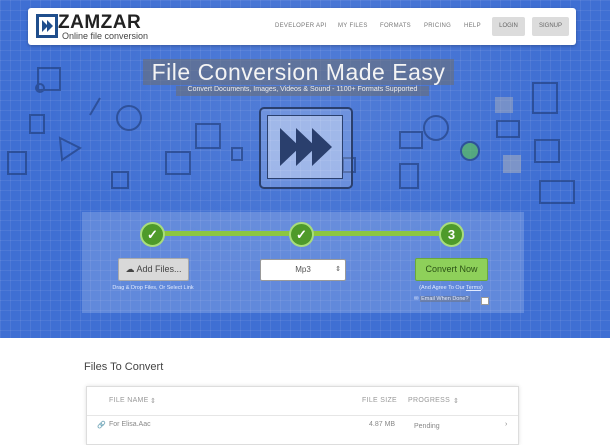 Image resolution: width=610 pixels, height=445 pixels. Describe the element at coordinates (427, 426) in the screenshot. I see `progress-cell: Pending` at that location.